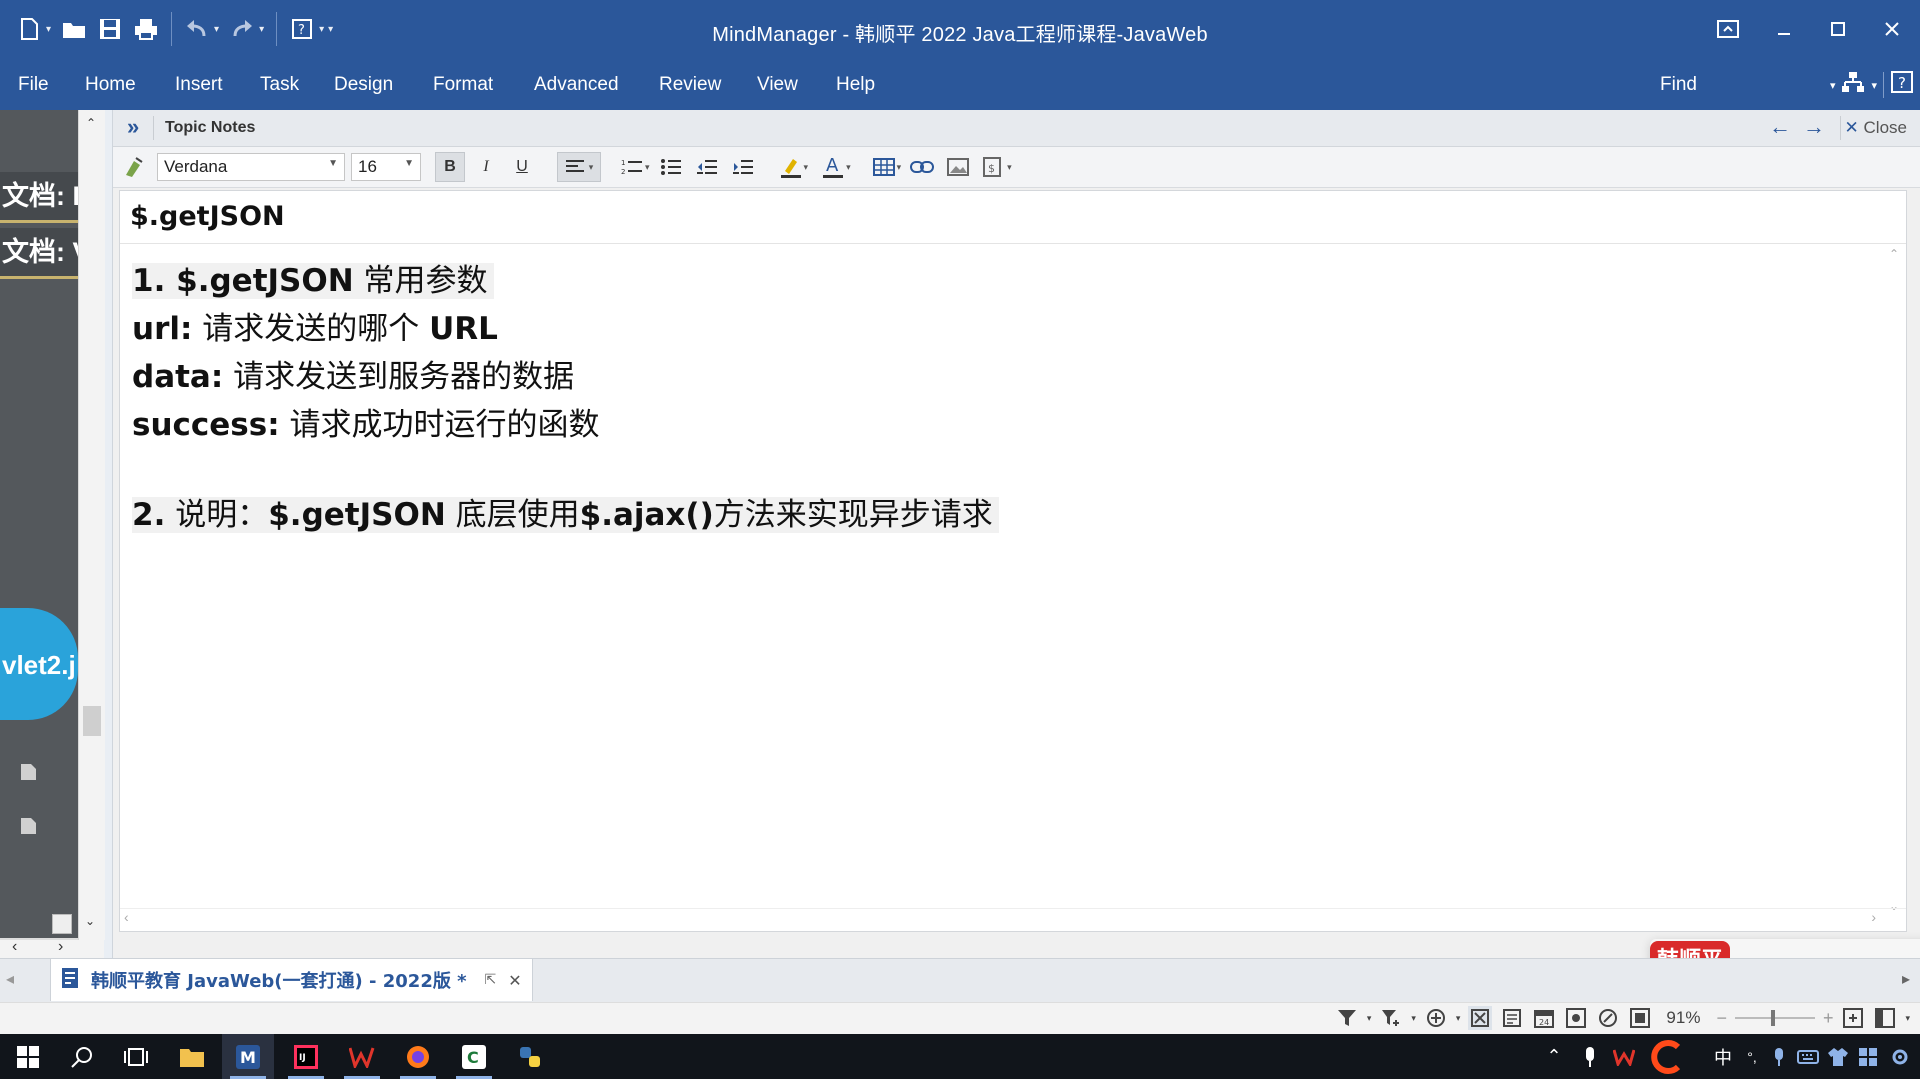 This screenshot has height=1079, width=1920. Describe the element at coordinates (1784, 29) in the screenshot. I see `minimize-icon` at that location.